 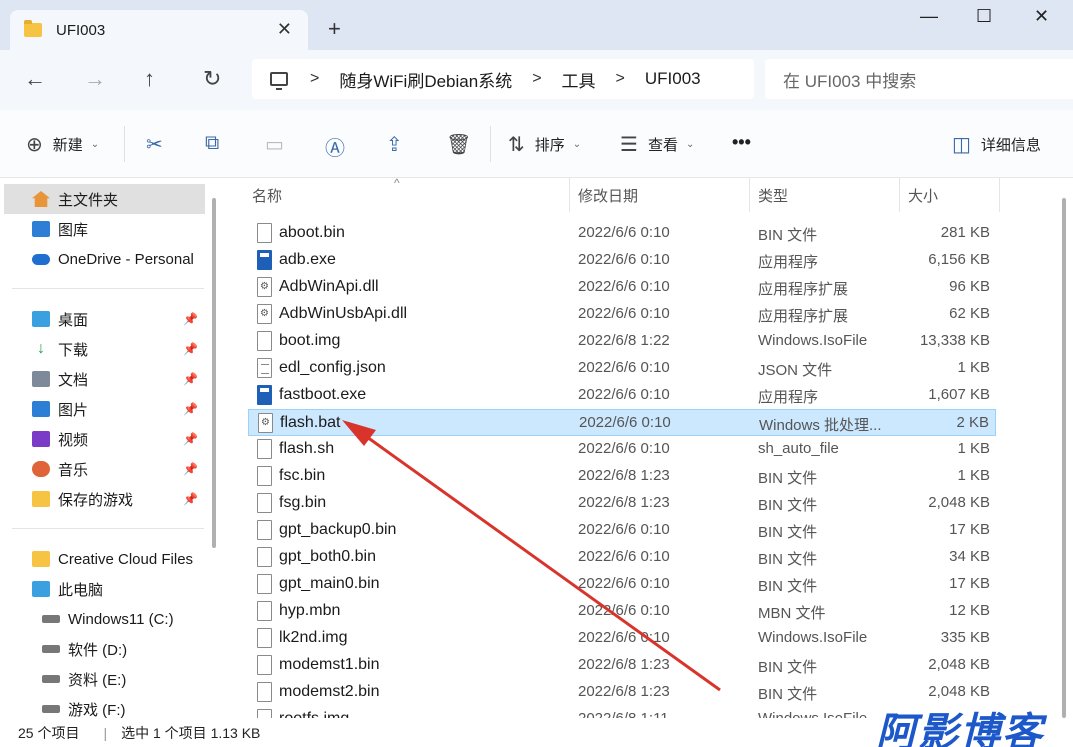 What do you see at coordinates (105, 349) in the screenshot?
I see `sidebar-item-downloads: ↓ 下载 📌` at bounding box center [105, 349].